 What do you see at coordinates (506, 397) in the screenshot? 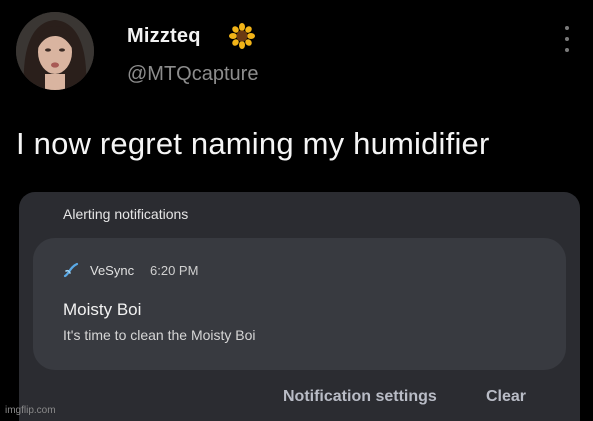
I see `clear-button: Clear` at bounding box center [506, 397].